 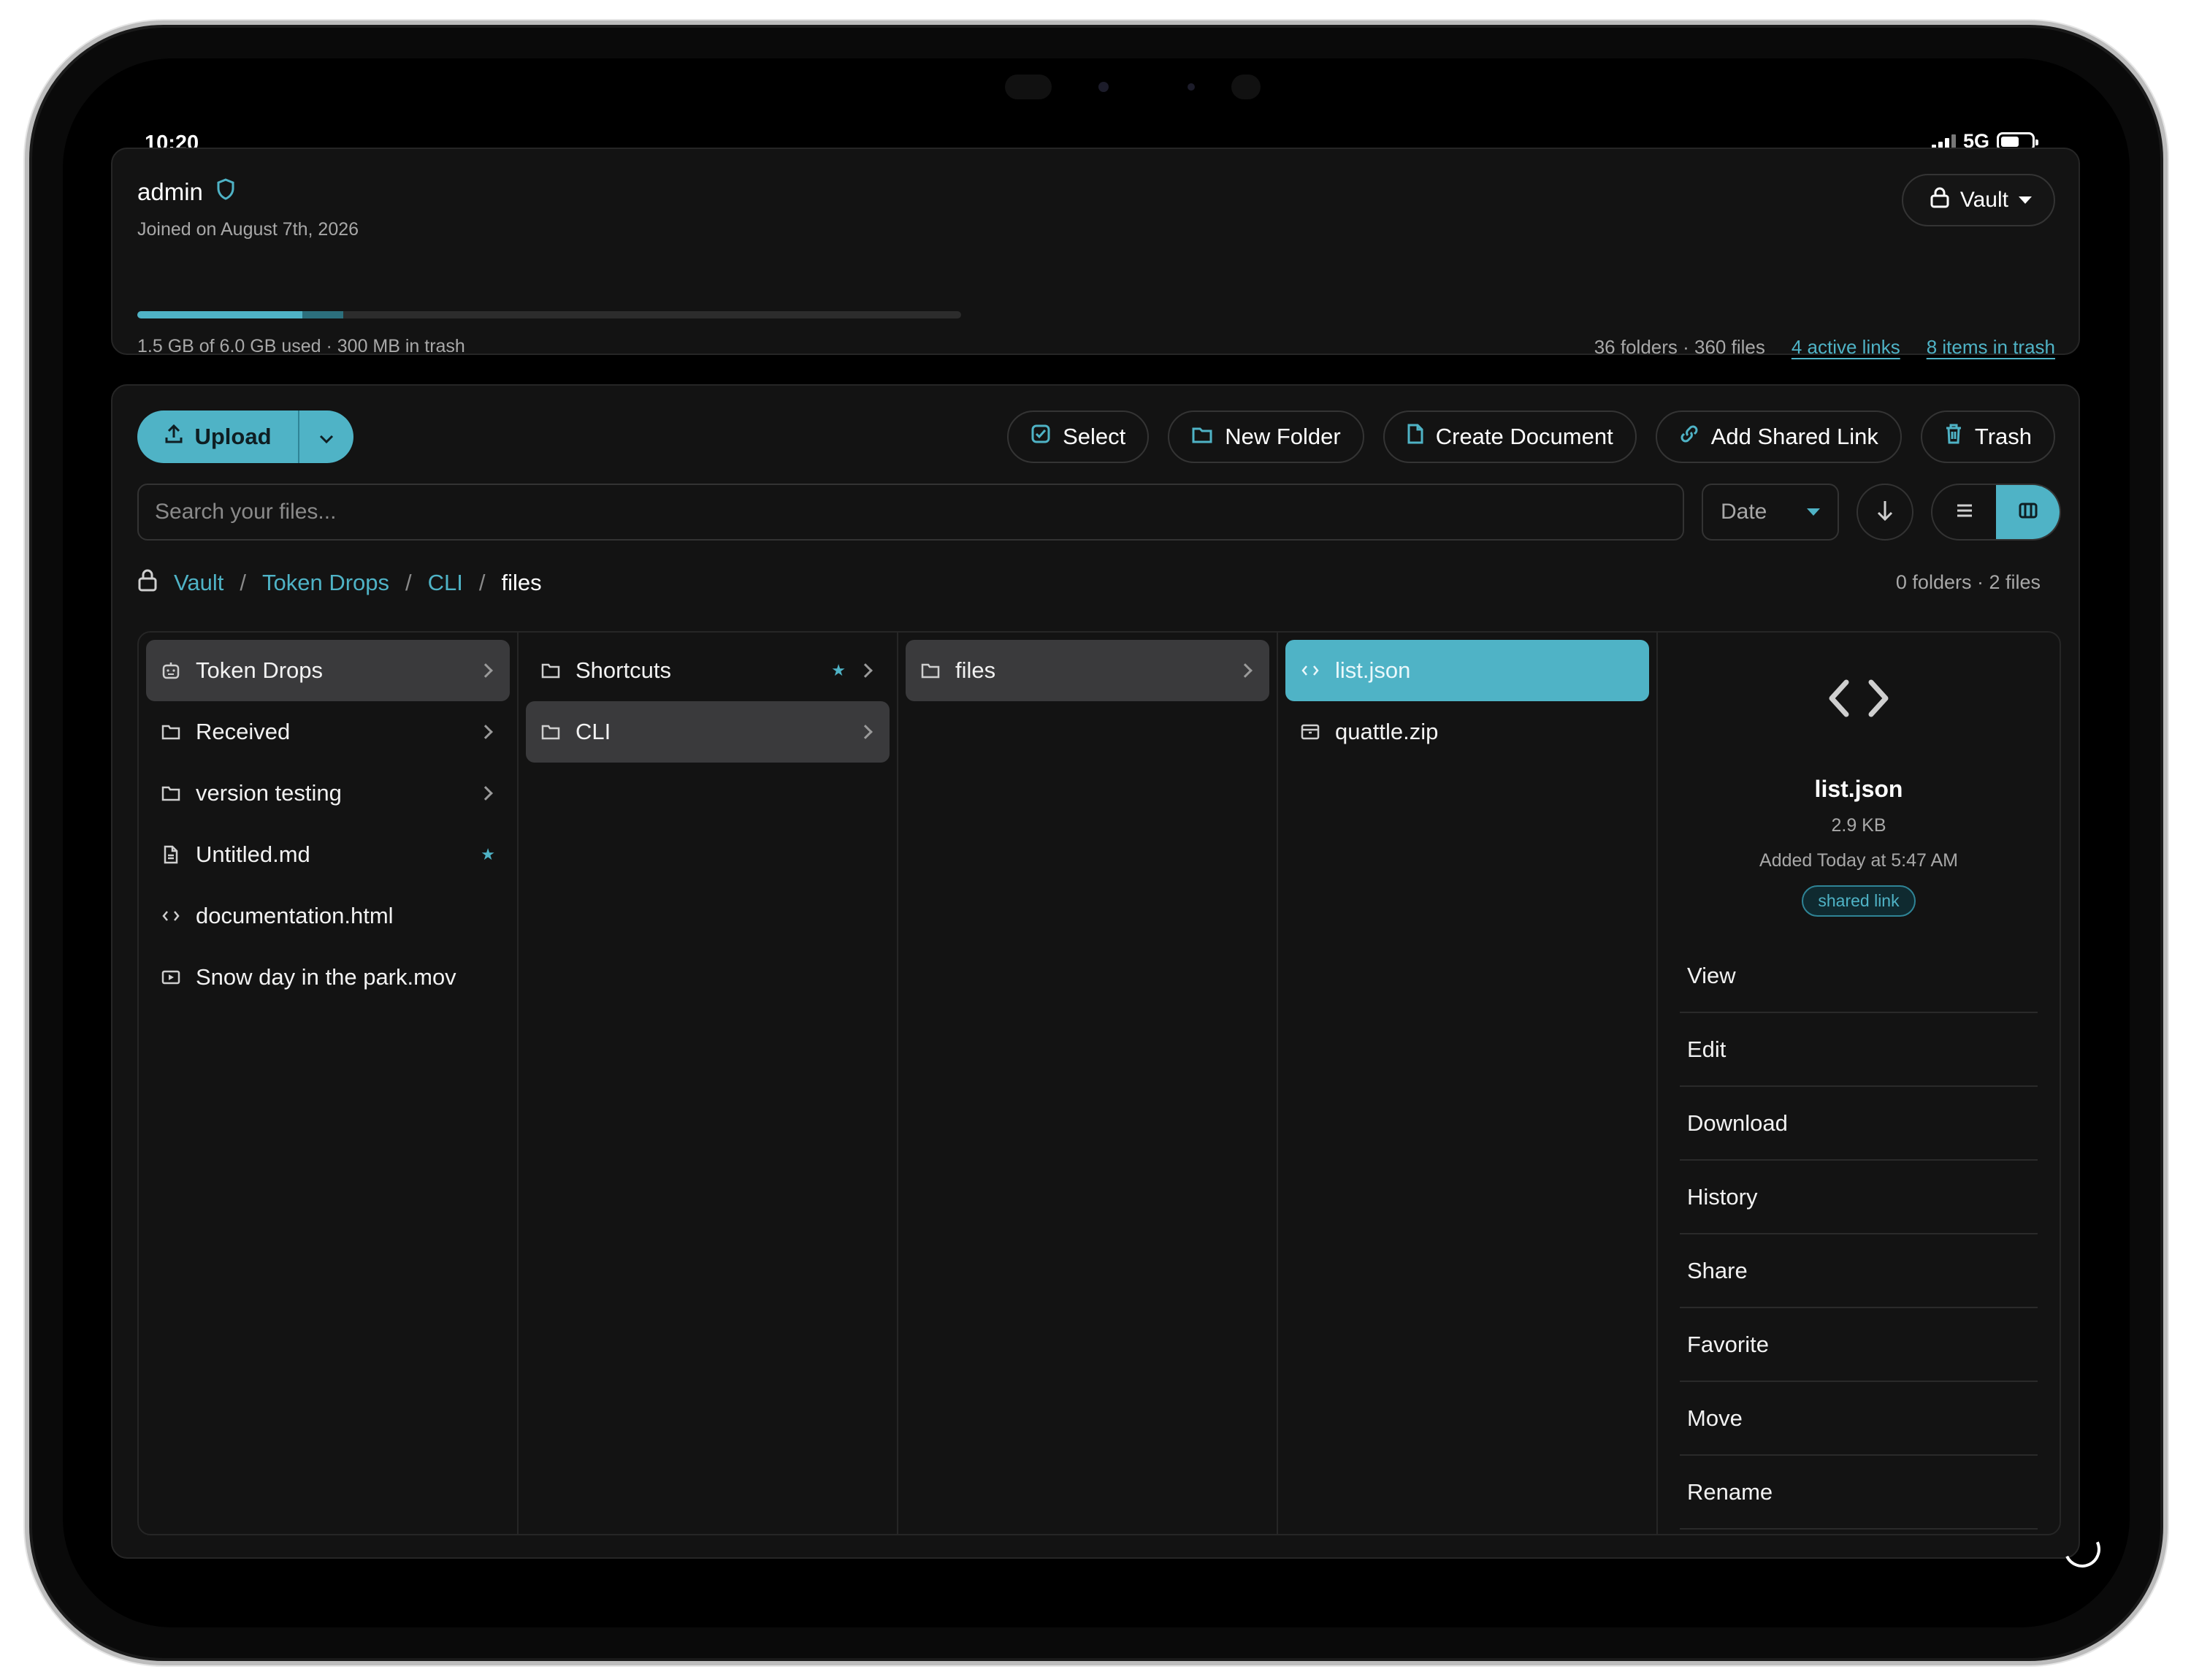 I want to click on action-view: View, so click(x=1859, y=976).